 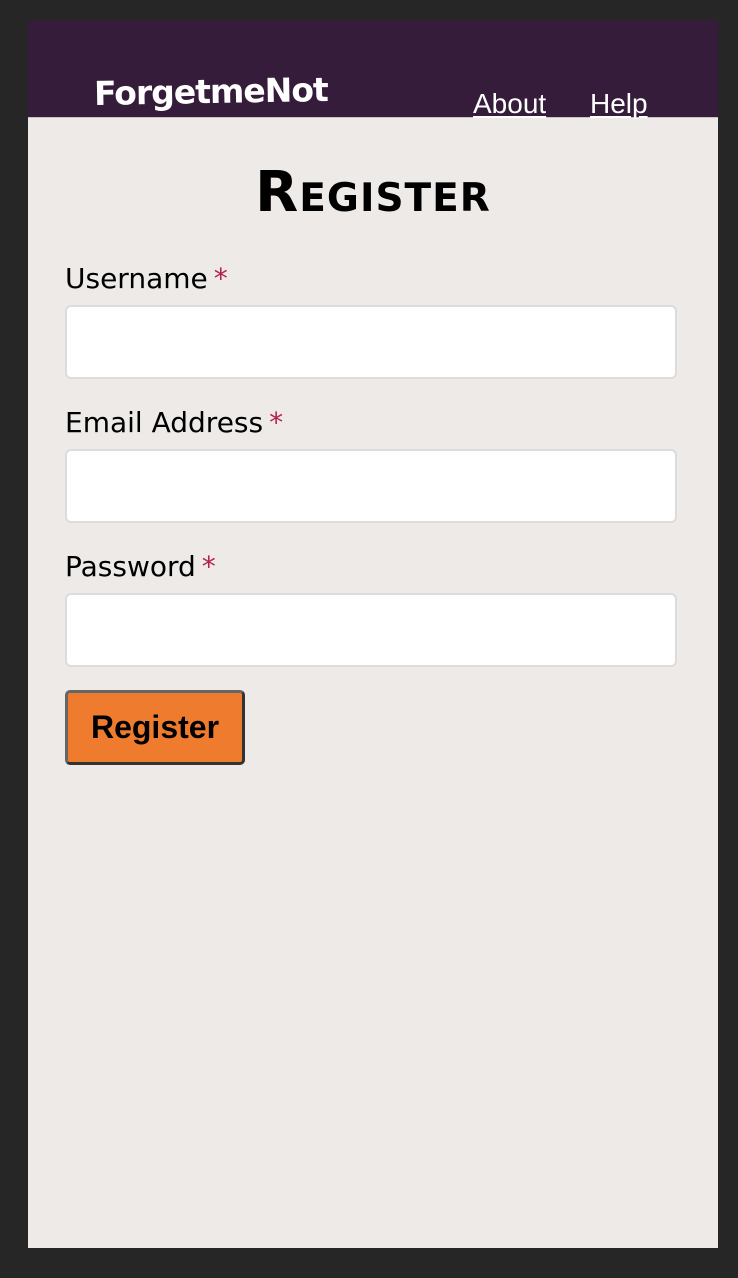 What do you see at coordinates (371, 630) in the screenshot?
I see `password-input` at bounding box center [371, 630].